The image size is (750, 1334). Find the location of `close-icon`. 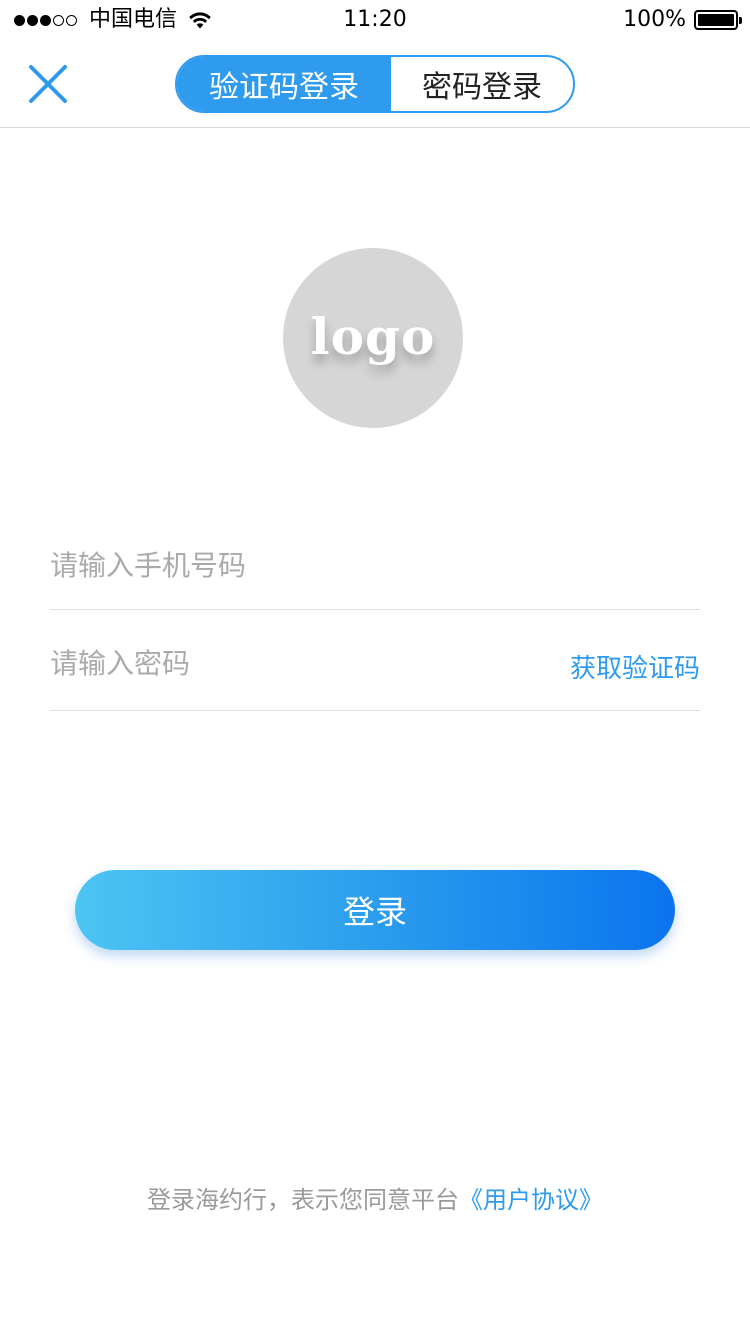

close-icon is located at coordinates (48, 84).